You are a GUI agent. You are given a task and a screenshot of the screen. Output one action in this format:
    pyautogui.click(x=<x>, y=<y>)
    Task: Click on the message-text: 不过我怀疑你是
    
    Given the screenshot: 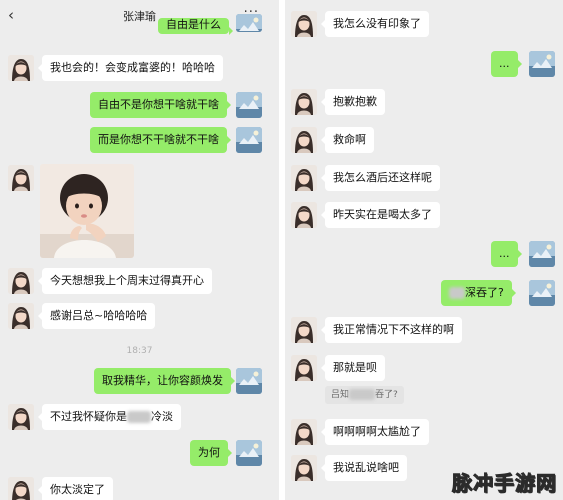 What is the action you would take?
    pyautogui.click(x=88, y=416)
    